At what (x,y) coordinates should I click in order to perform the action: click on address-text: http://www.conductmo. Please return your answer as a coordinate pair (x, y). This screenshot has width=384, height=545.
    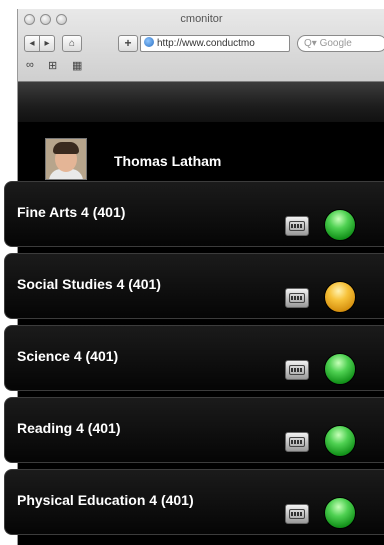
    Looking at the image, I should click on (206, 43).